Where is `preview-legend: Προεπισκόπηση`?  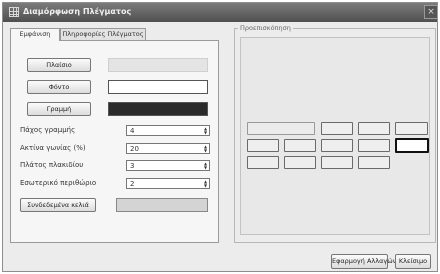 preview-legend: Προεπισκόπηση is located at coordinates (265, 28).